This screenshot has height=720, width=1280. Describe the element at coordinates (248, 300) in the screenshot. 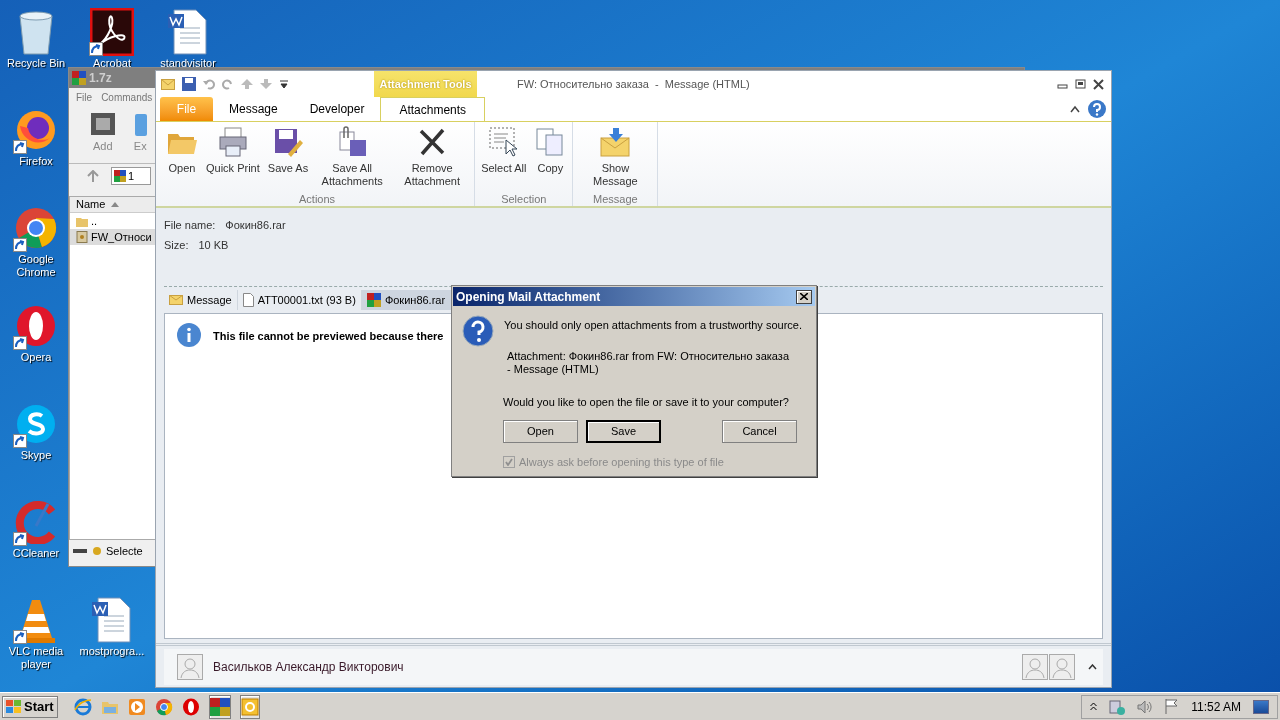

I see `document-icon` at that location.